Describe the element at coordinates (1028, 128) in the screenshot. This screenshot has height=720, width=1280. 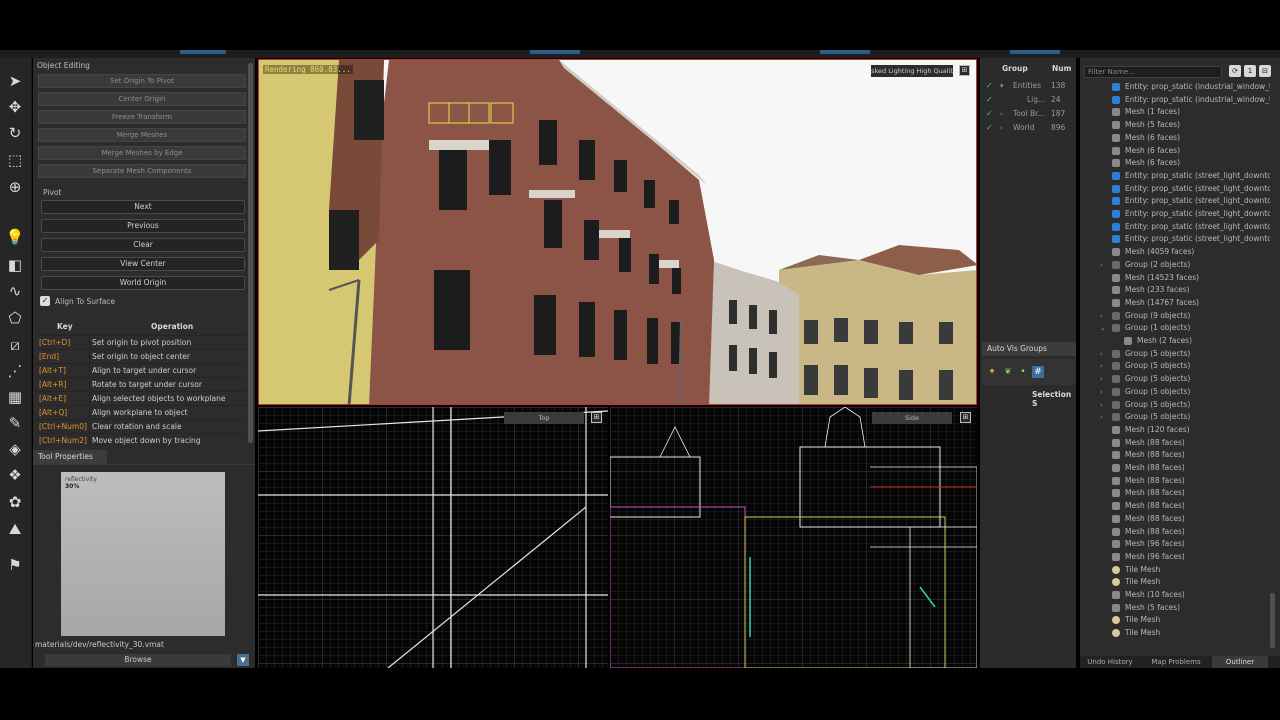
I see `group-row-world: ✓ › World 896` at that location.